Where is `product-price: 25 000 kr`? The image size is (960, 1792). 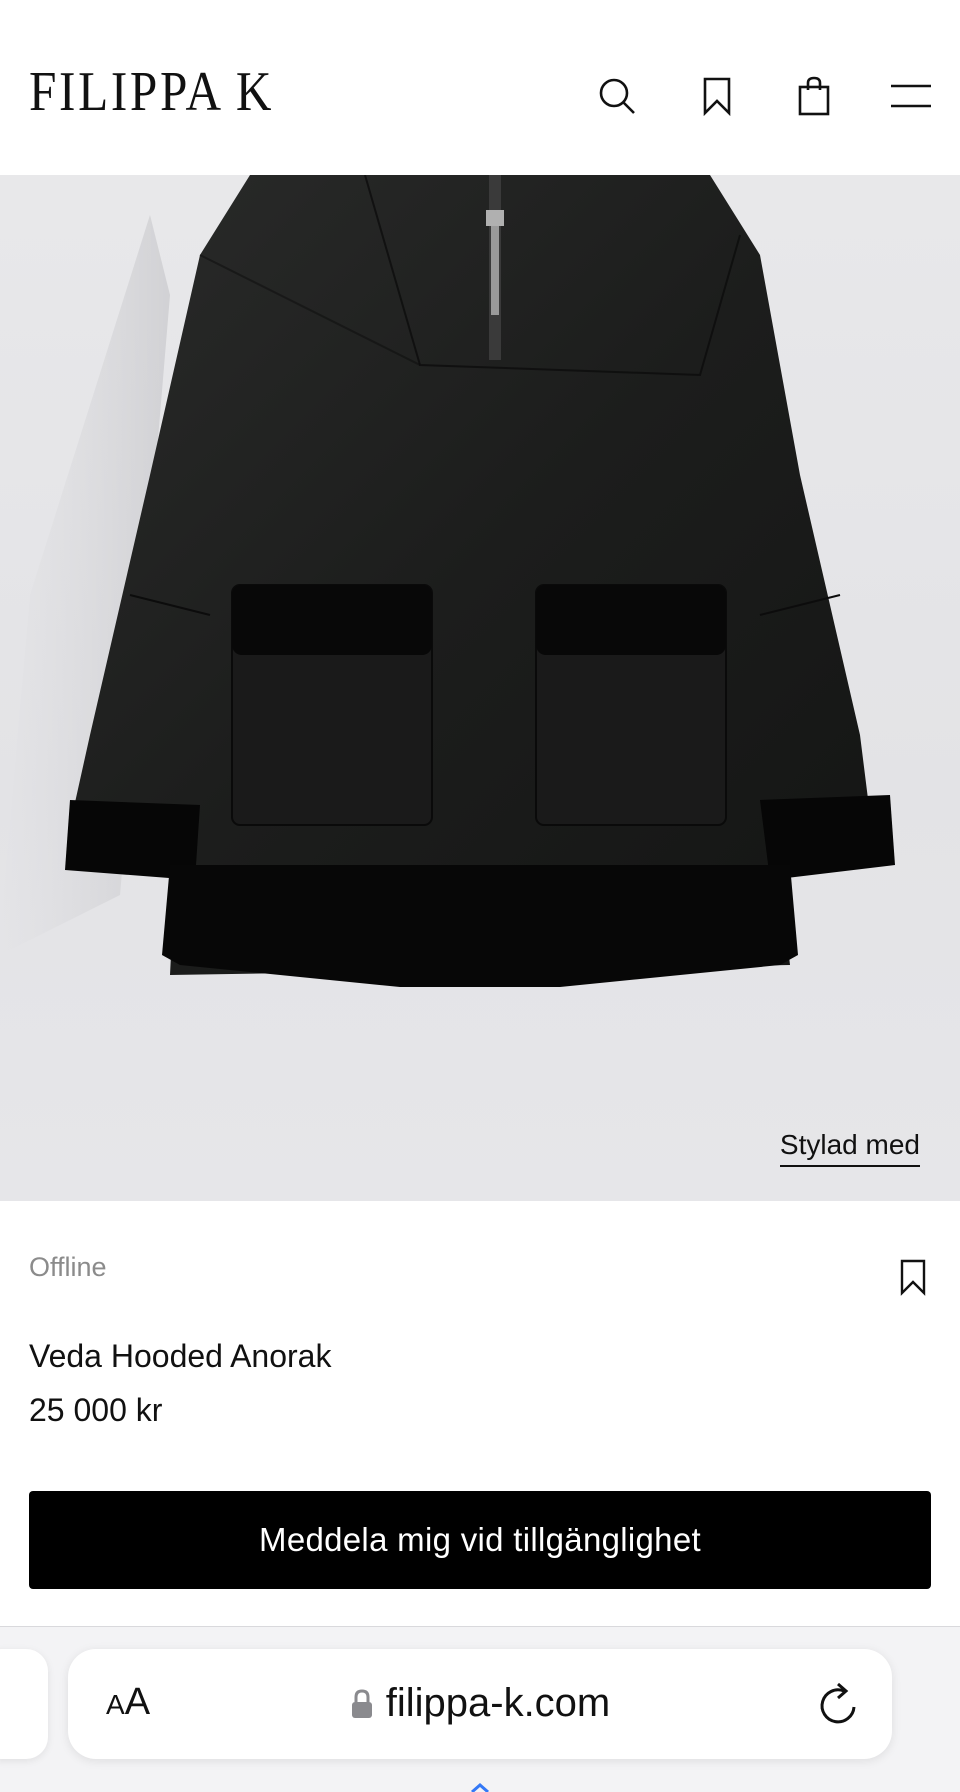 product-price: 25 000 kr is located at coordinates (96, 1410).